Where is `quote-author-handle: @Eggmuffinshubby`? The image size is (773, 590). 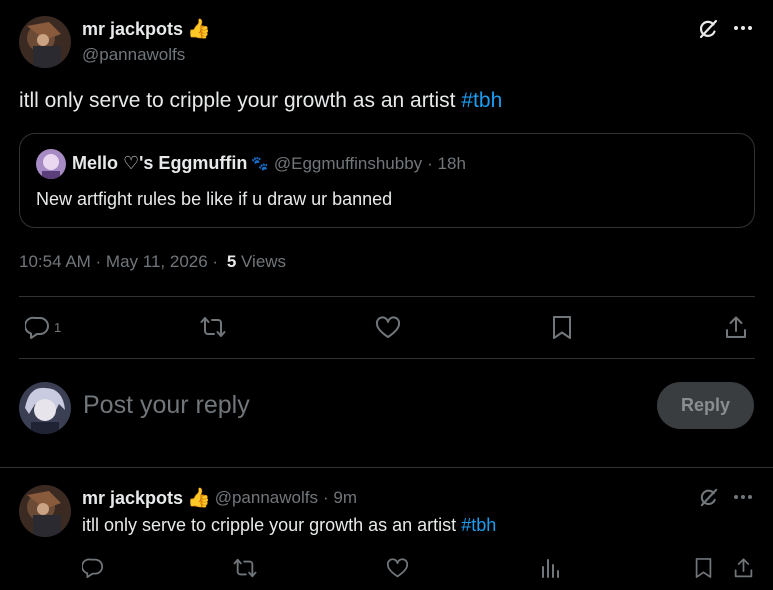 quote-author-handle: @Eggmuffinshubby is located at coordinates (348, 163).